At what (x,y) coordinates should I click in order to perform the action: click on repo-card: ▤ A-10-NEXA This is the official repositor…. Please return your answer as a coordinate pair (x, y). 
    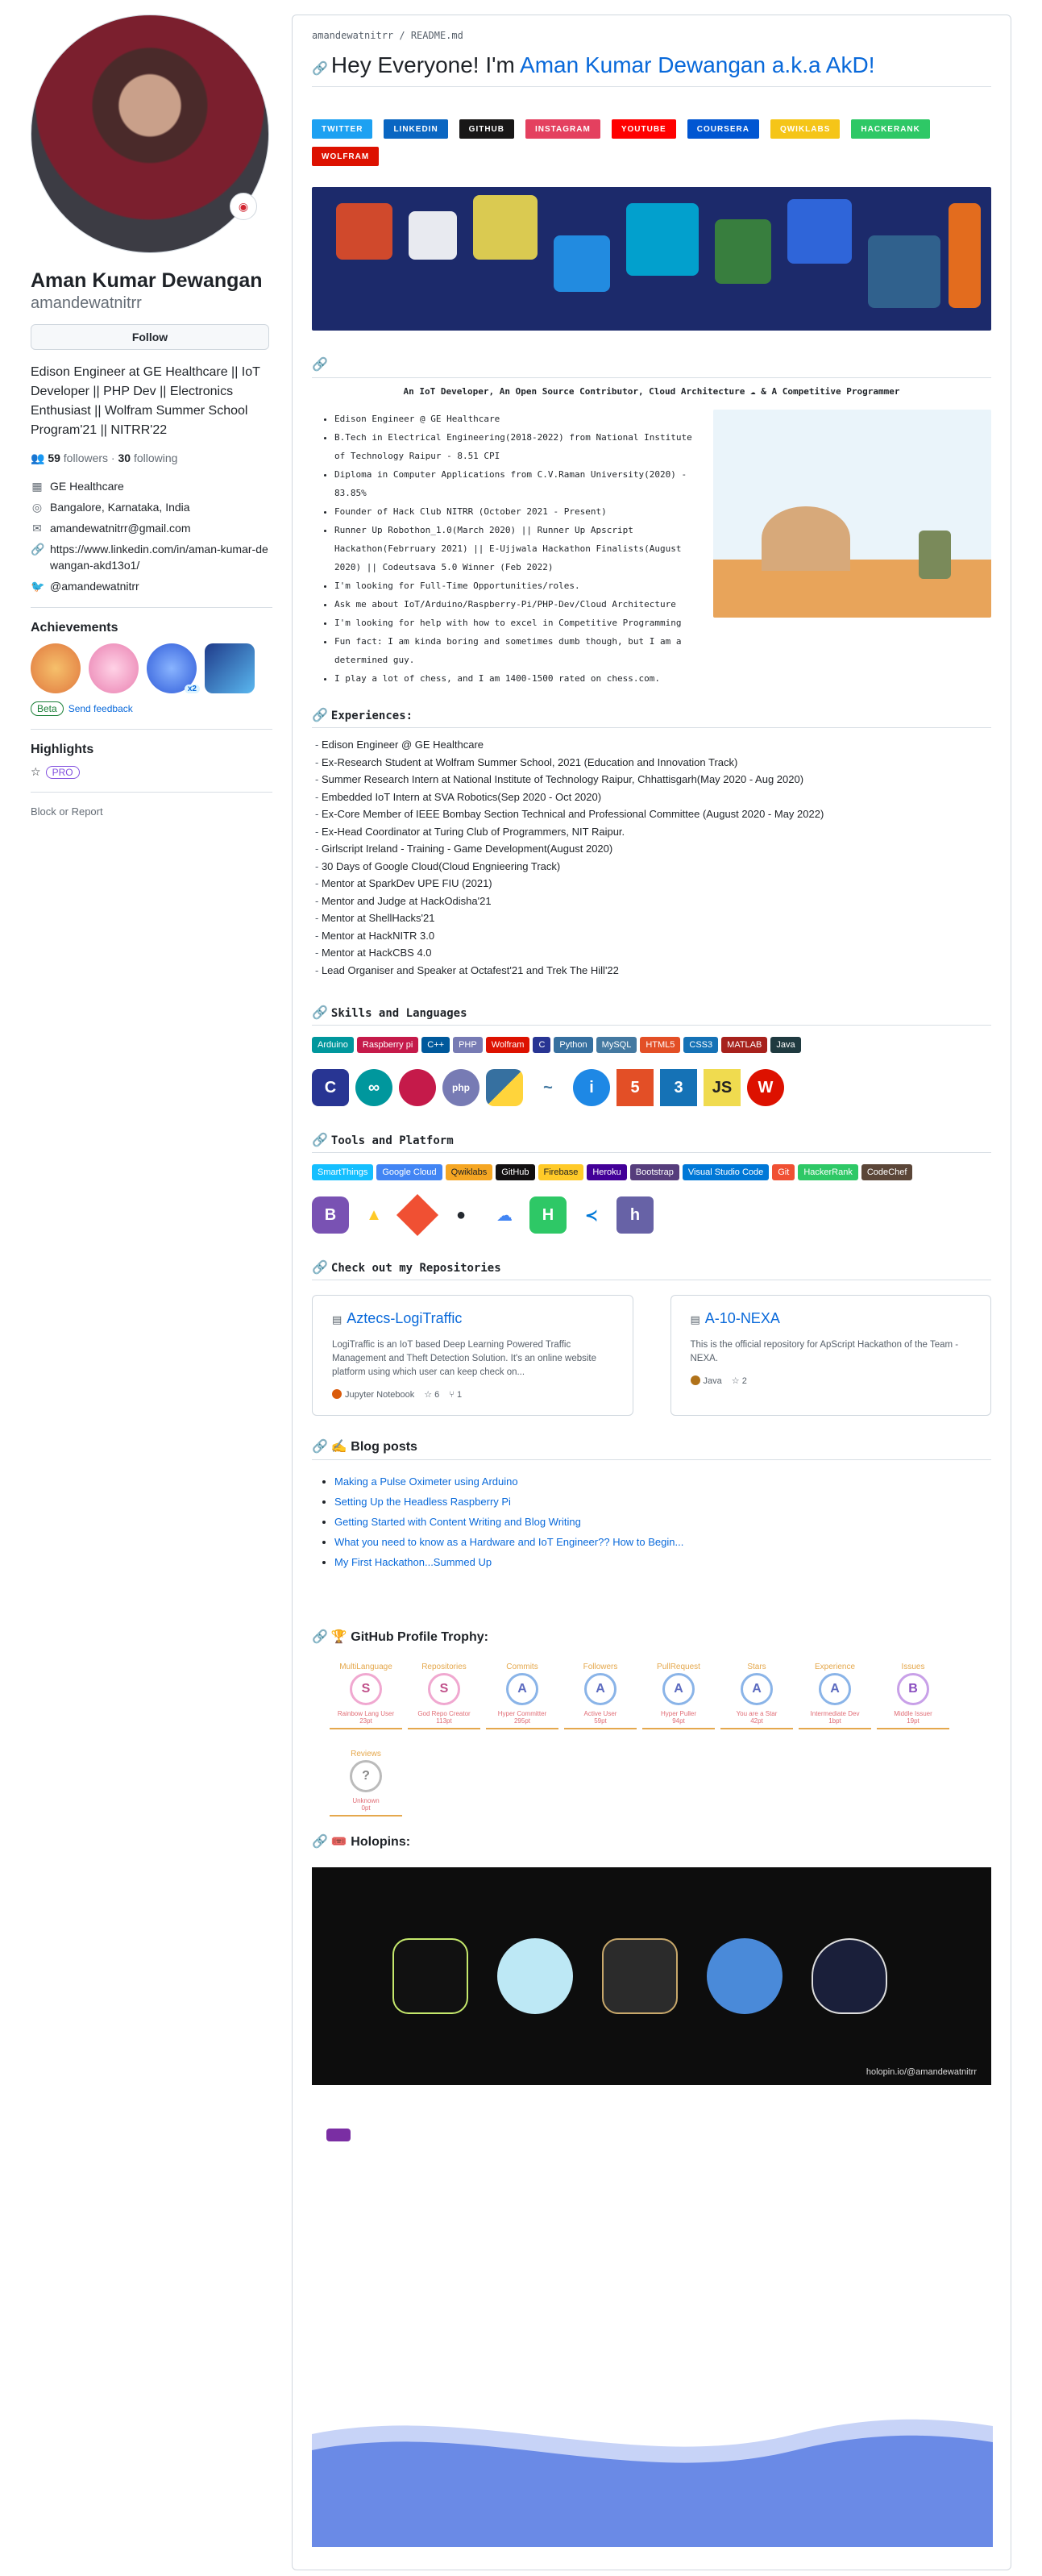
    Looking at the image, I should click on (830, 1356).